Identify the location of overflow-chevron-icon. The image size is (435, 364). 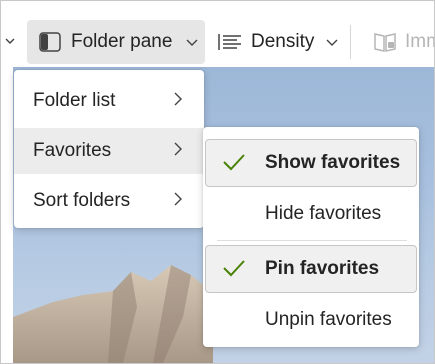
(10, 42).